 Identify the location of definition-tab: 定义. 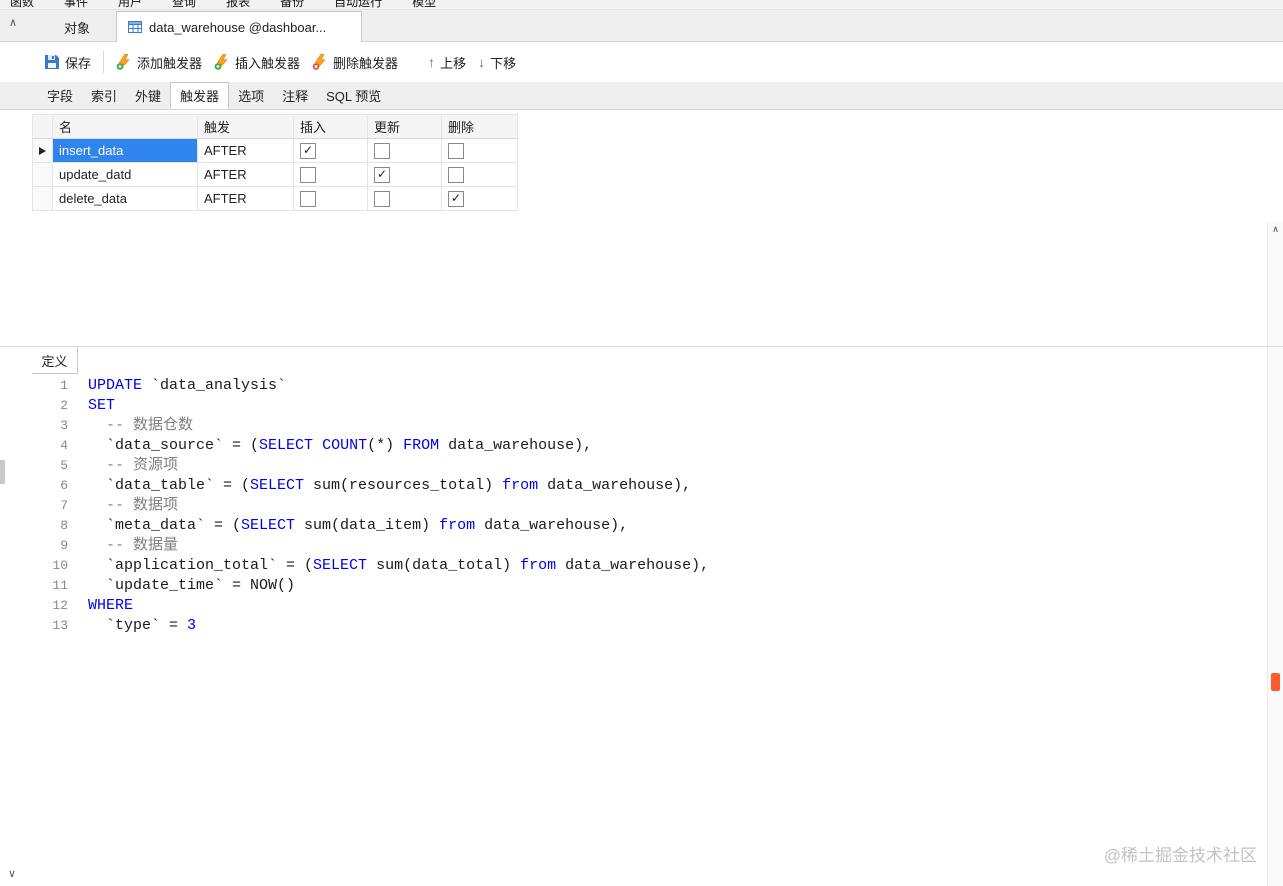
(55, 360).